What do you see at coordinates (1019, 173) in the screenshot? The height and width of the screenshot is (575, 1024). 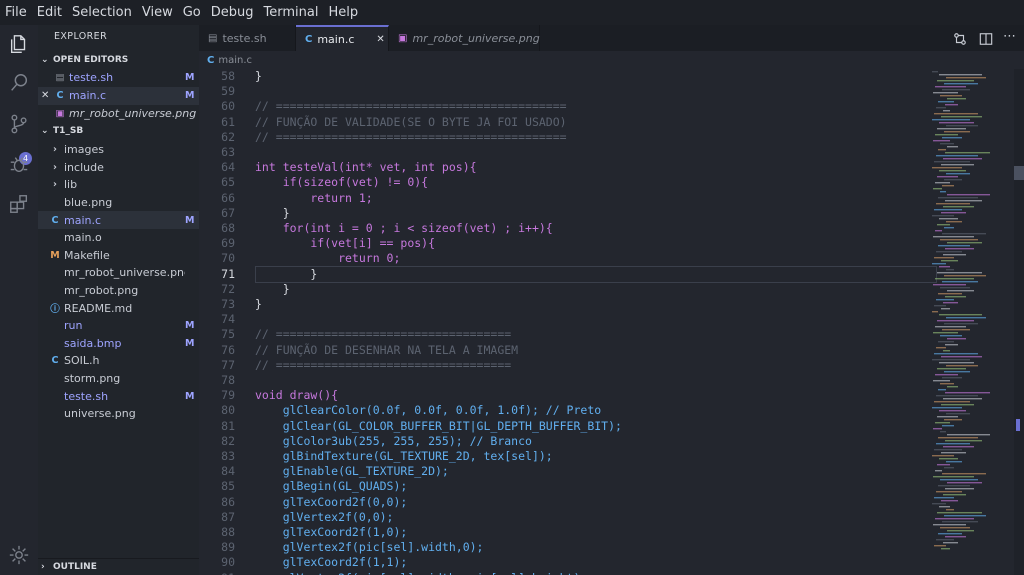 I see `scrollbar-thumb` at bounding box center [1019, 173].